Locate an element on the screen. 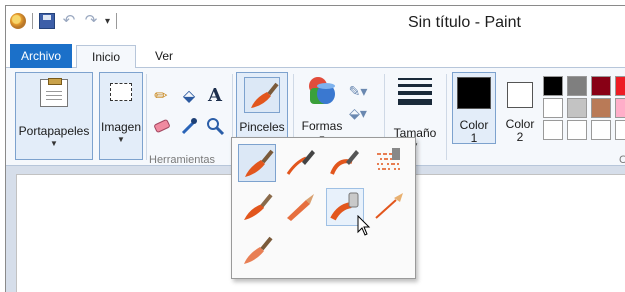 This screenshot has height=292, width=625. tab-inicio: Inicio is located at coordinates (106, 57).